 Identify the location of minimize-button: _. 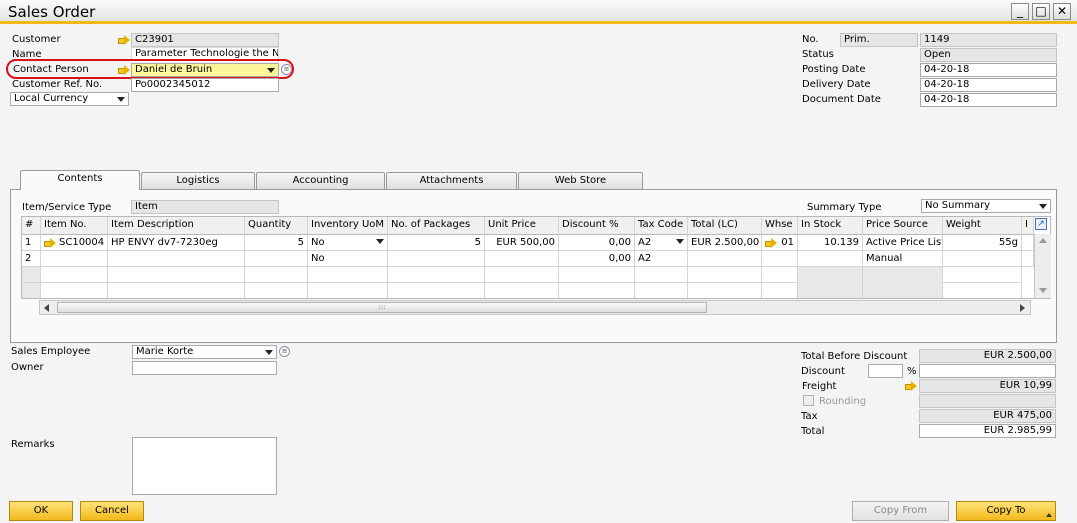
(1020, 11).